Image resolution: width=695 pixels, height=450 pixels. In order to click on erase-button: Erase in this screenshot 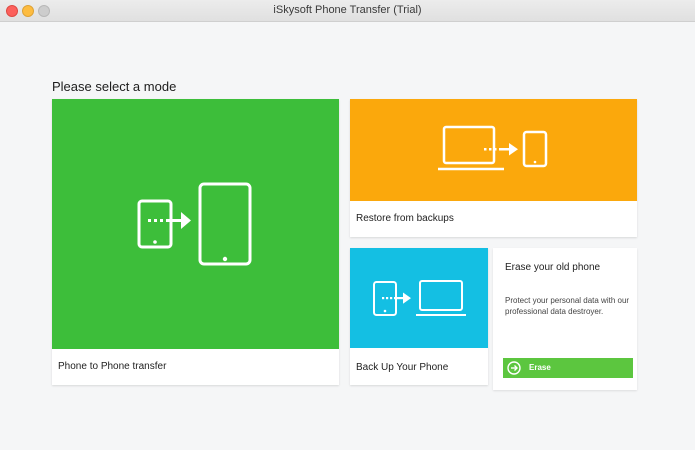, I will do `click(568, 368)`.